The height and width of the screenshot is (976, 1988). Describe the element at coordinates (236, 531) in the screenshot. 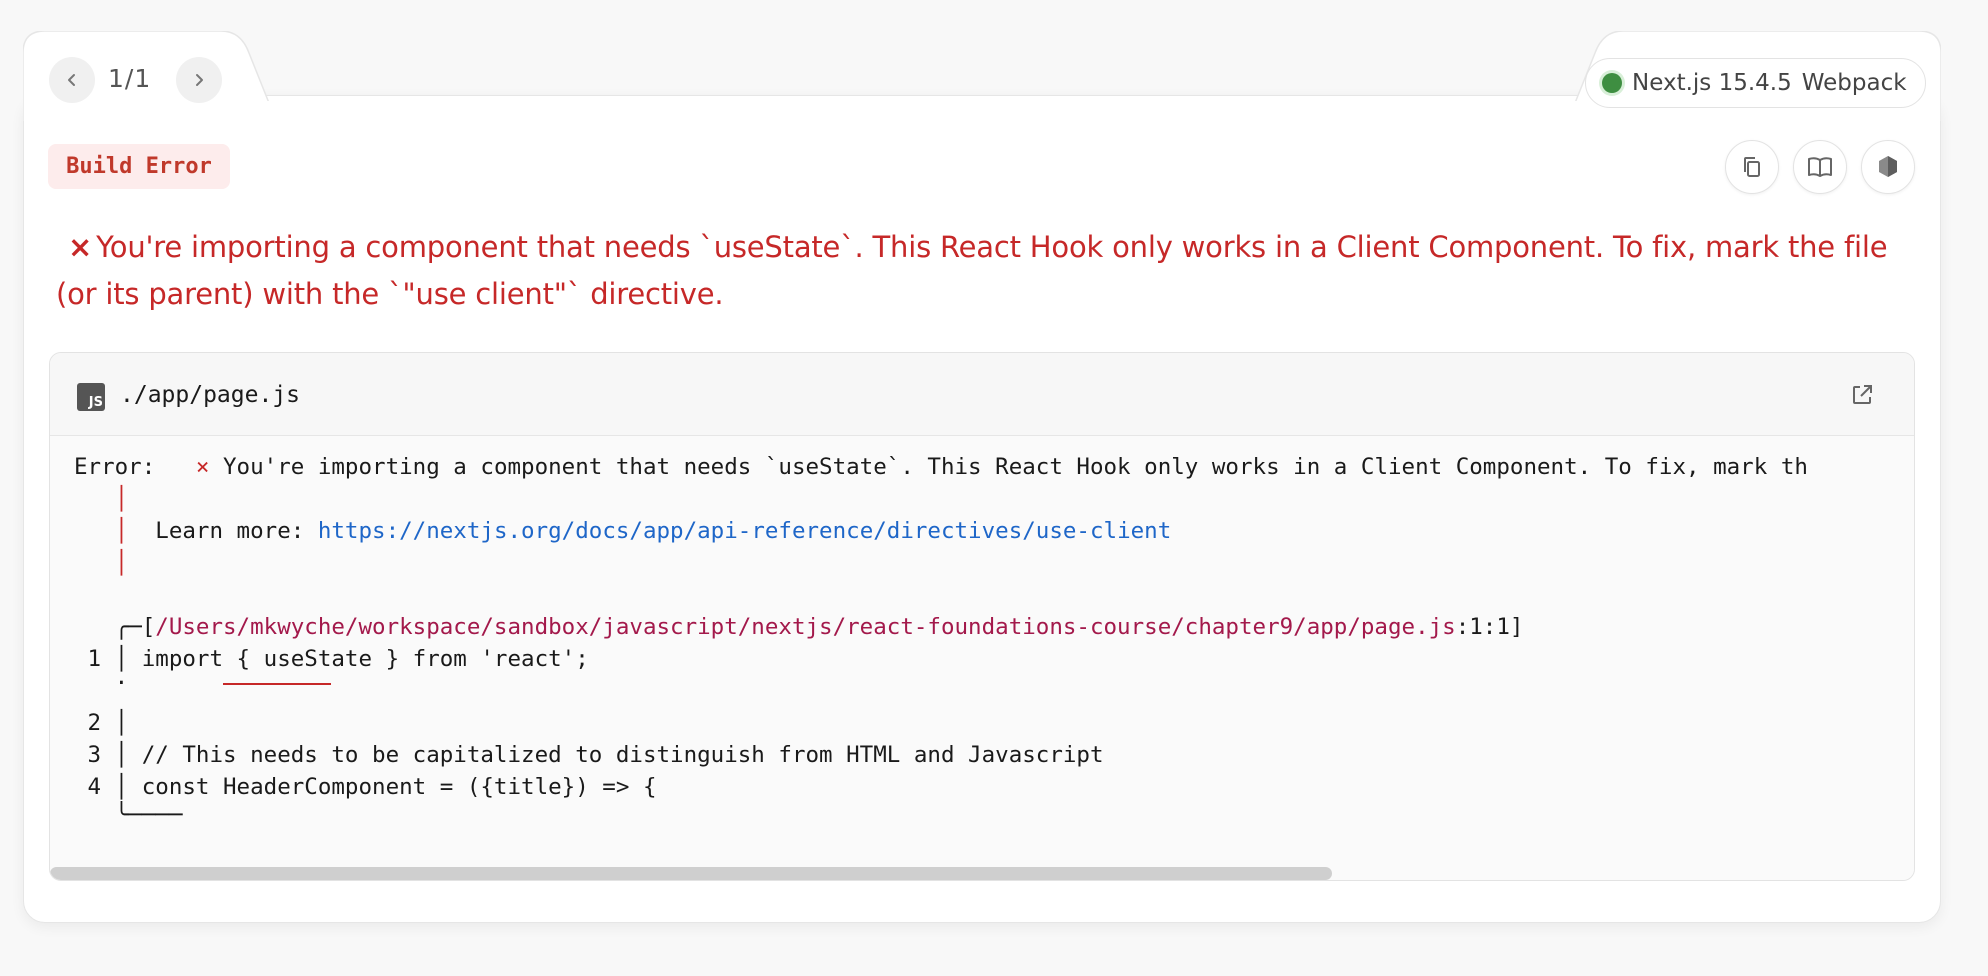

I see `learn-more-label: Learn more:` at that location.